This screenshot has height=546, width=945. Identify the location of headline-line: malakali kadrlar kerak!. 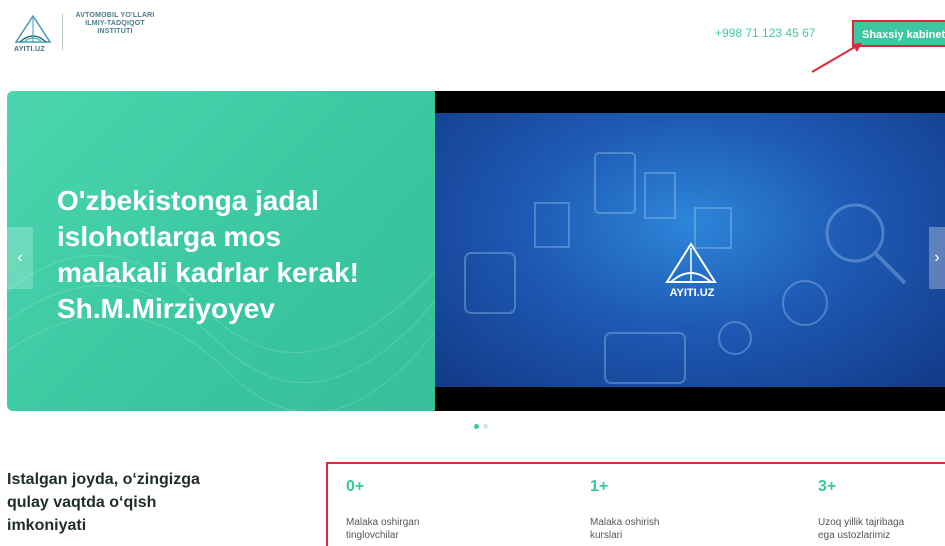
(208, 272).